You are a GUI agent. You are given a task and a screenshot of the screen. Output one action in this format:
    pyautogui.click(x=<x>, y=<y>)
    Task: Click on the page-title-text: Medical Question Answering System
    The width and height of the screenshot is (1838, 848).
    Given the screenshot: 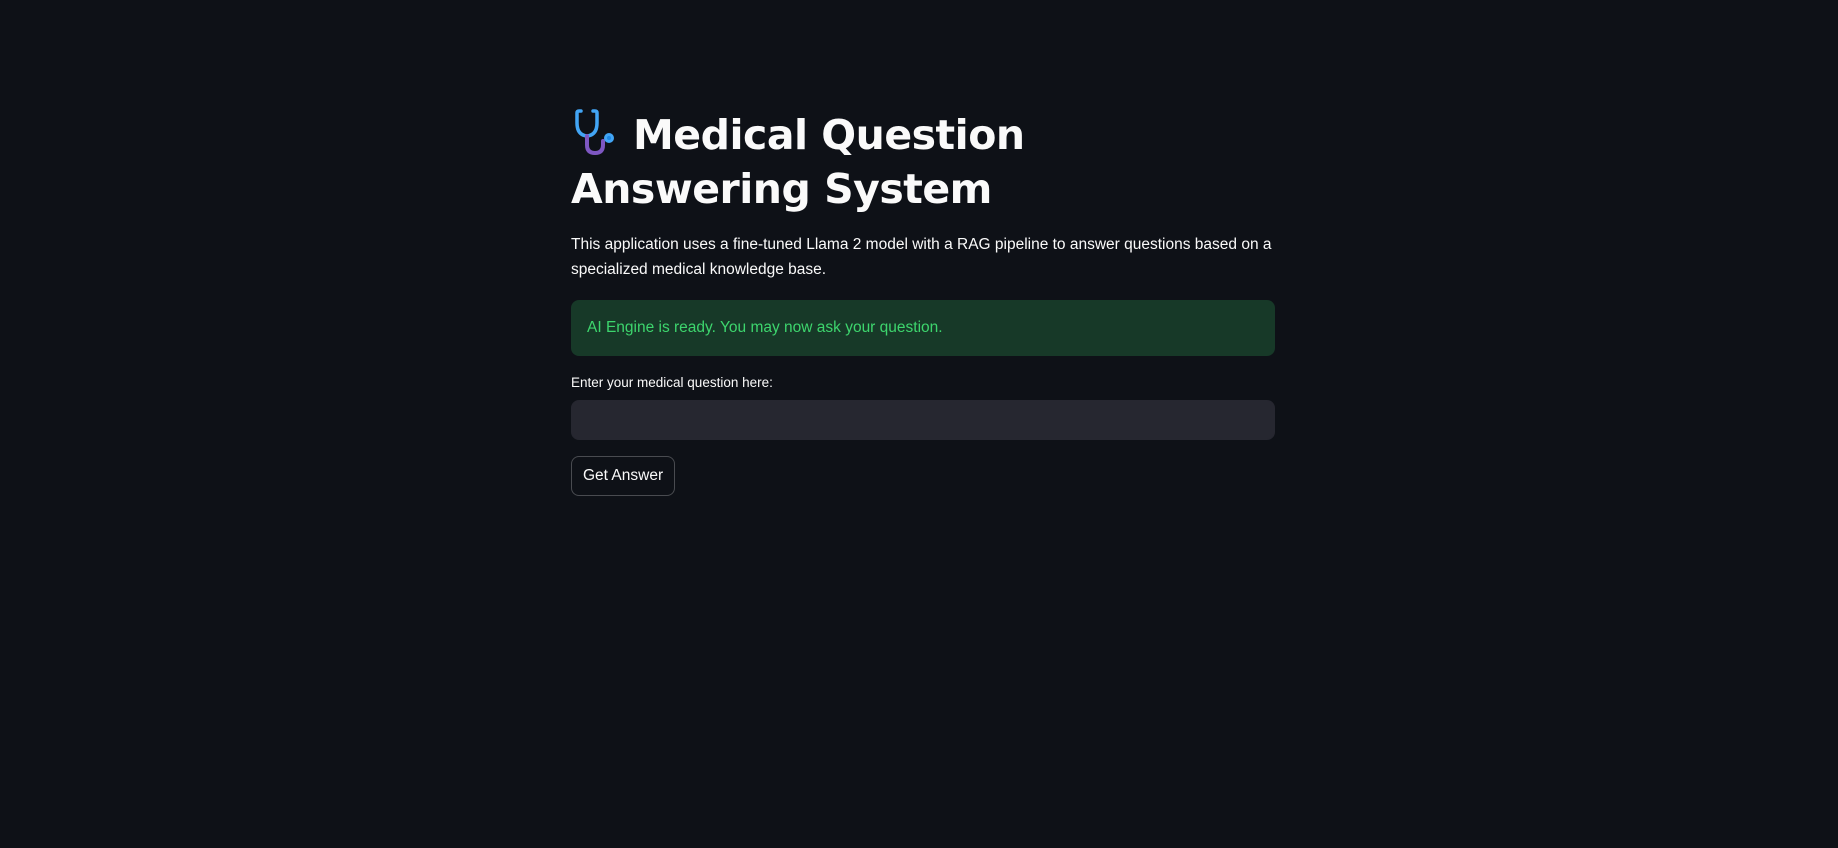 What is the action you would take?
    pyautogui.click(x=798, y=162)
    